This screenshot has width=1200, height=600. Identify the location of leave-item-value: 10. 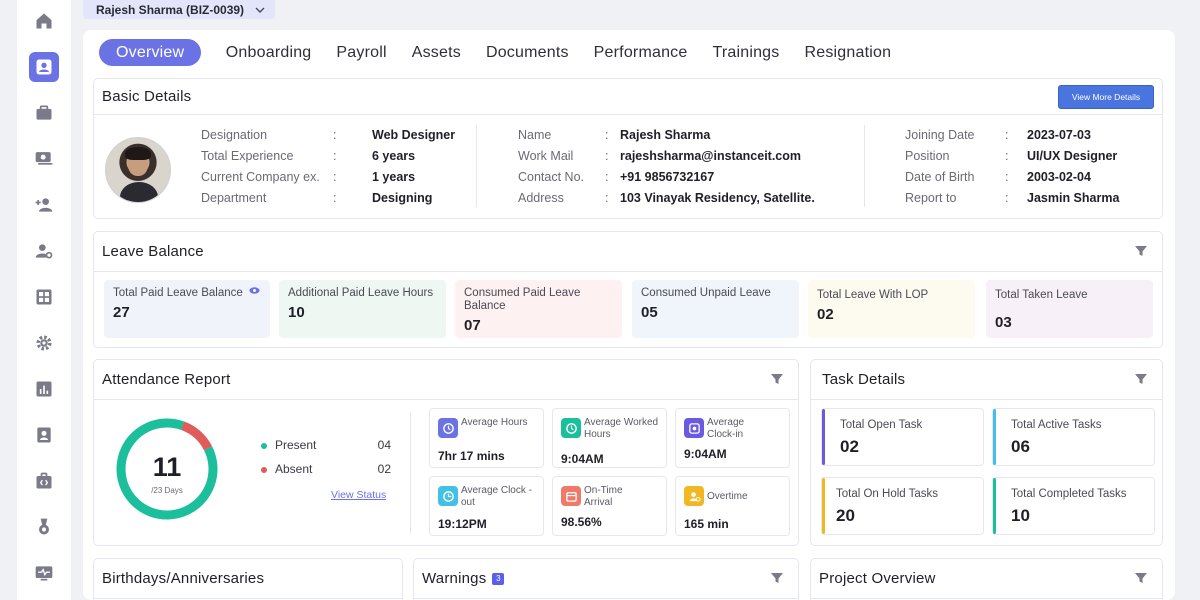
(296, 312).